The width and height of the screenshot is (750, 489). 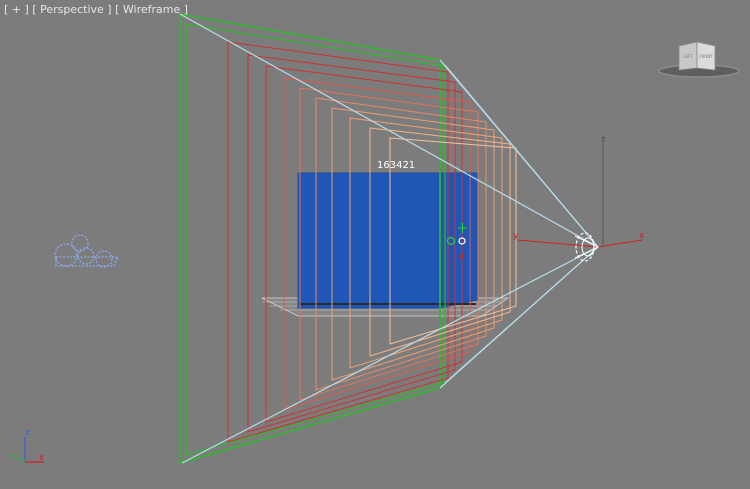 What do you see at coordinates (579, 198) in the screenshot?
I see `spotlight-gizmo: z x y` at bounding box center [579, 198].